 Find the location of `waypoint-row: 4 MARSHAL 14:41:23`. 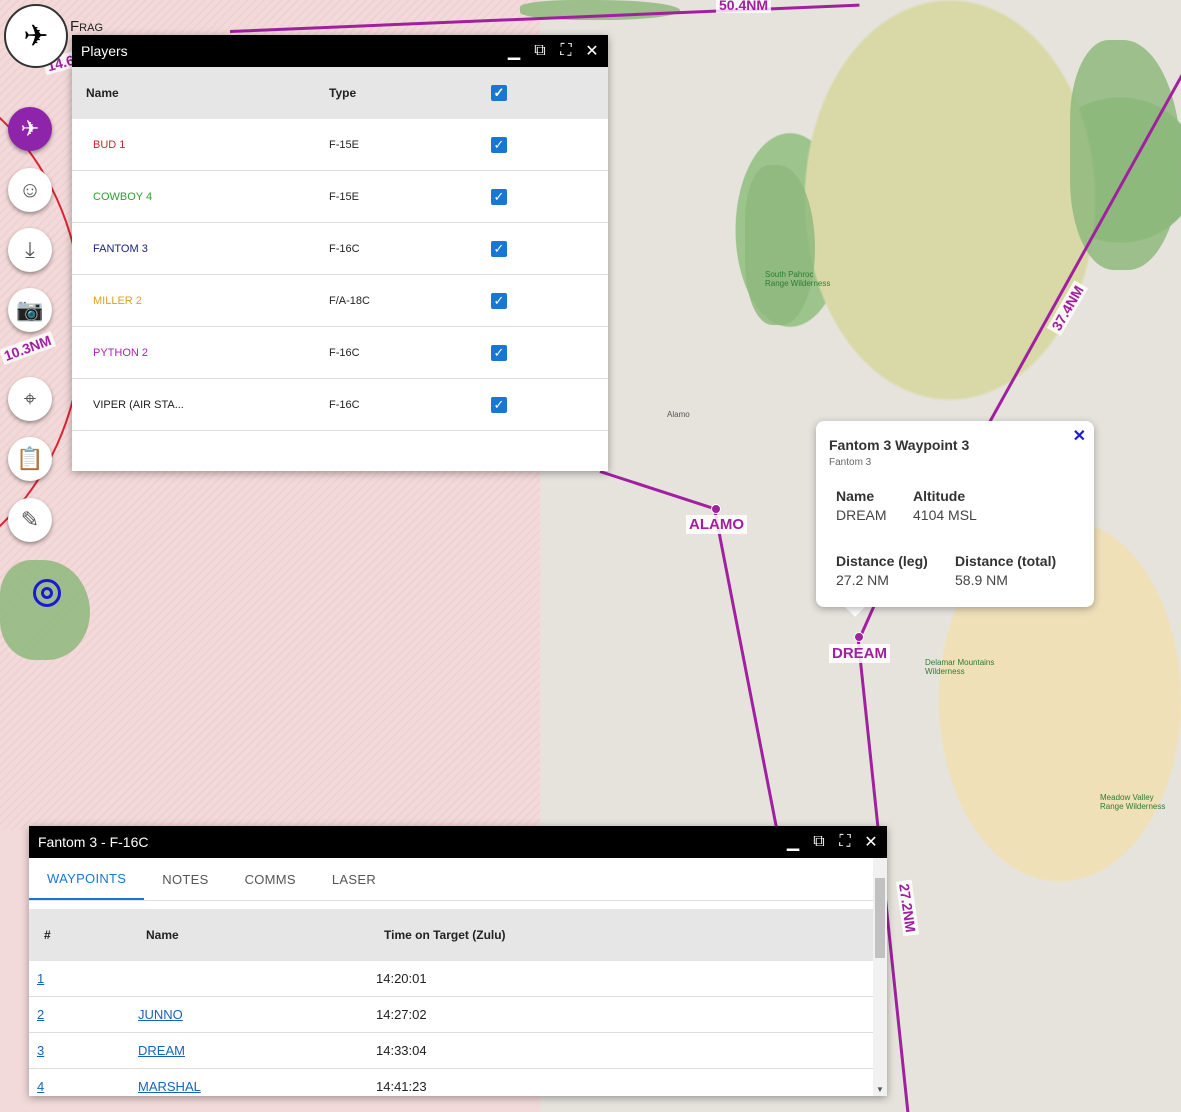

waypoint-row: 4 MARSHAL 14:41:23 is located at coordinates (451, 1082).